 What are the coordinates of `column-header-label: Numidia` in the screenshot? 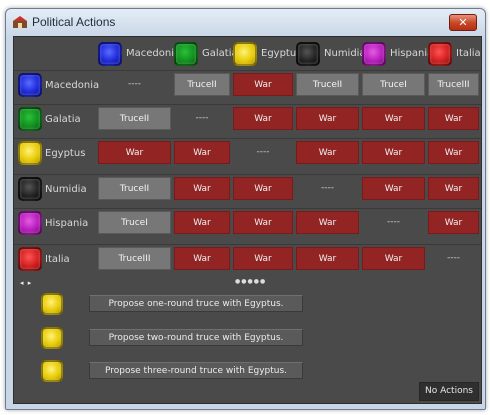 It's located at (345, 53).